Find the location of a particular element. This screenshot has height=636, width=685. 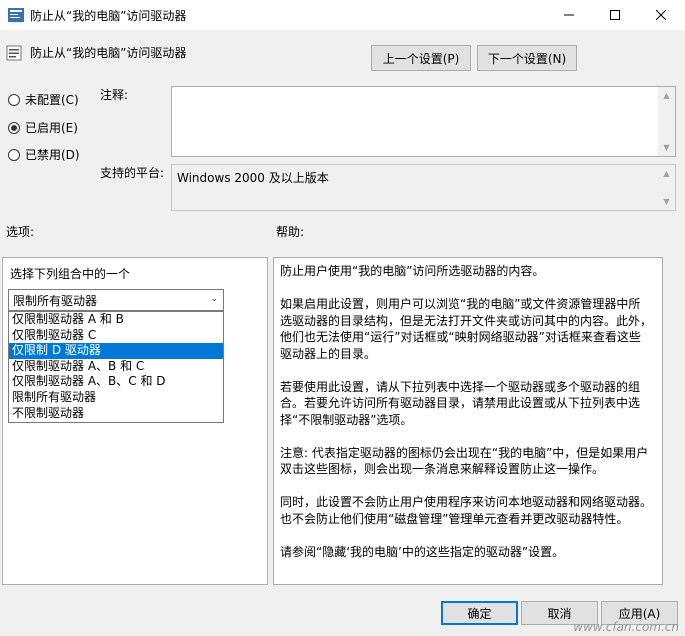

platform-value: Windows 2000 及以上版本 is located at coordinates (253, 178).